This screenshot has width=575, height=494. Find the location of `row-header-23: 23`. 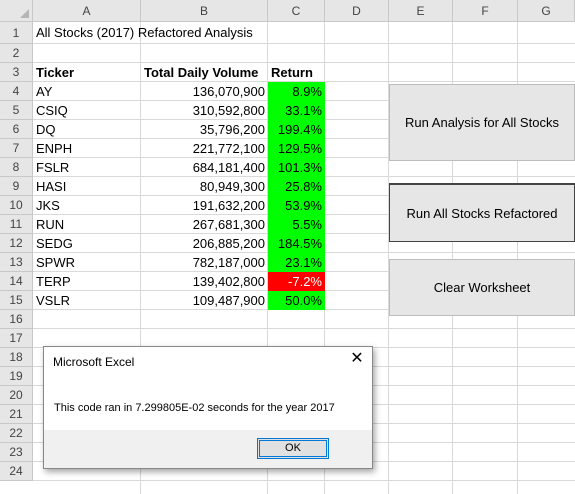

row-header-23: 23 is located at coordinates (16, 452).